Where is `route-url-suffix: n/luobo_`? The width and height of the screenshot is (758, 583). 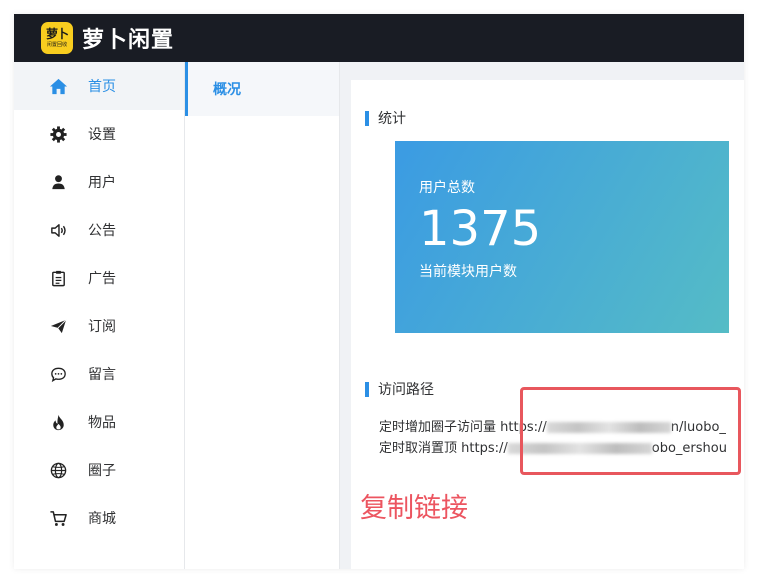 route-url-suffix: n/luobo_ is located at coordinates (698, 427).